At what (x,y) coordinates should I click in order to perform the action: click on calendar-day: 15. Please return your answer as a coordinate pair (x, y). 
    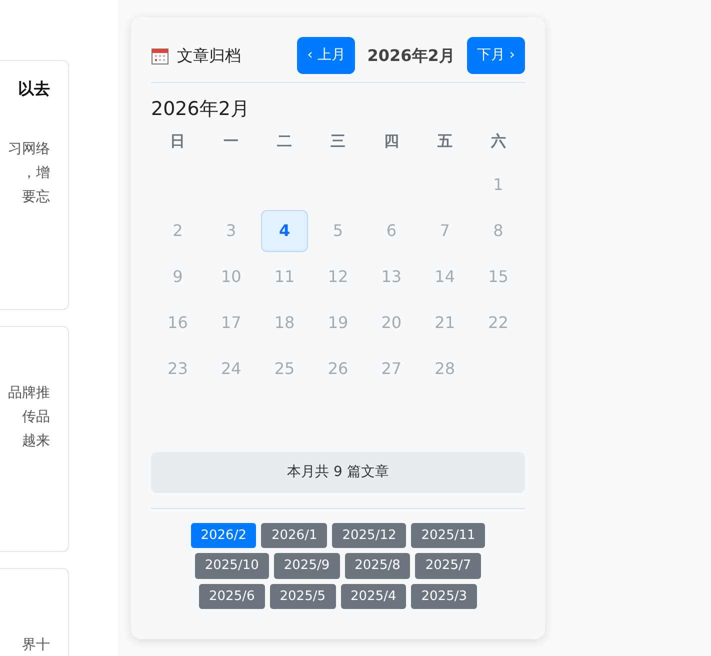
    Looking at the image, I should click on (498, 277).